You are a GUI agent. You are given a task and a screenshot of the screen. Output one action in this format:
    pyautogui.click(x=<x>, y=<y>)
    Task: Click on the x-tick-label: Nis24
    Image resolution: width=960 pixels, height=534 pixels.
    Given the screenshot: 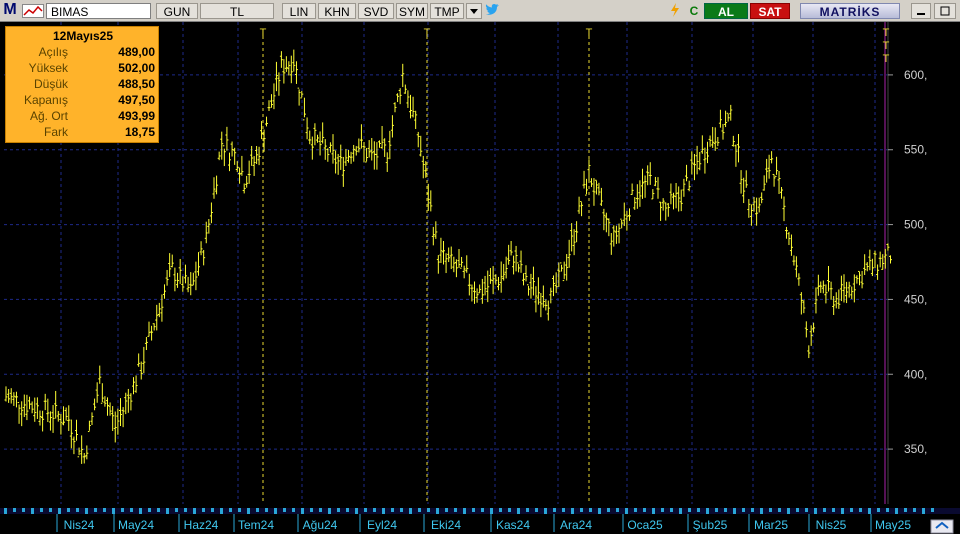 What is the action you would take?
    pyautogui.click(x=79, y=525)
    